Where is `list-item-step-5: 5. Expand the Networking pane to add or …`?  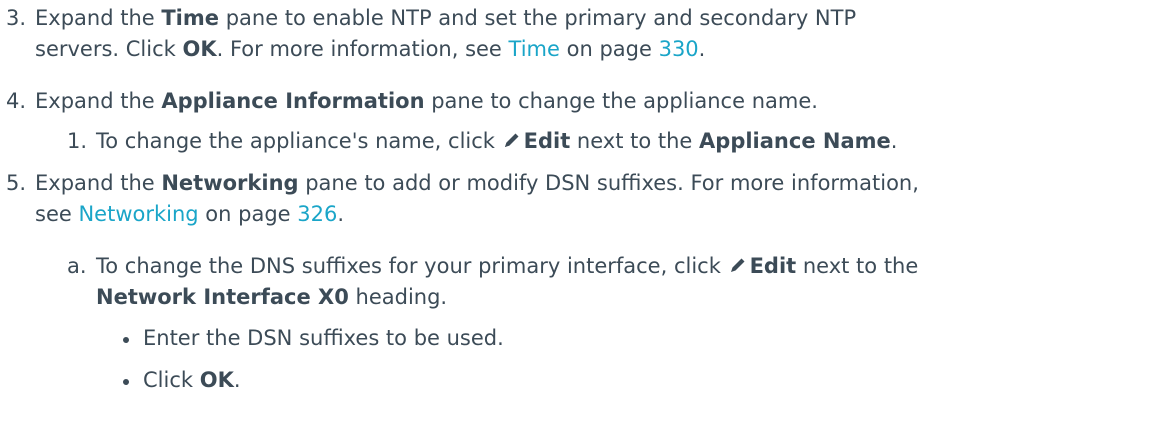
list-item-step-5: 5. Expand the Networking pane to add or … is located at coordinates (587, 199).